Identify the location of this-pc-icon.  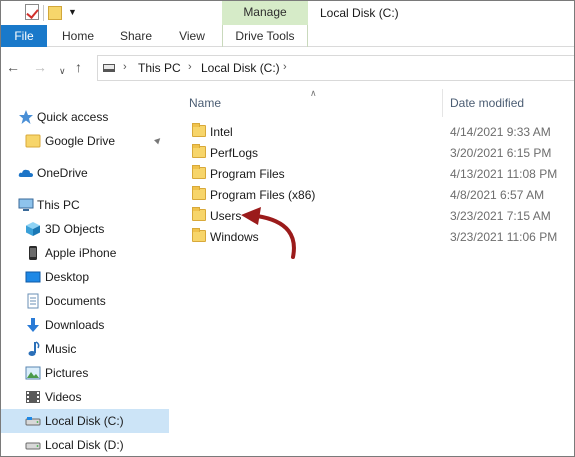
(109, 68).